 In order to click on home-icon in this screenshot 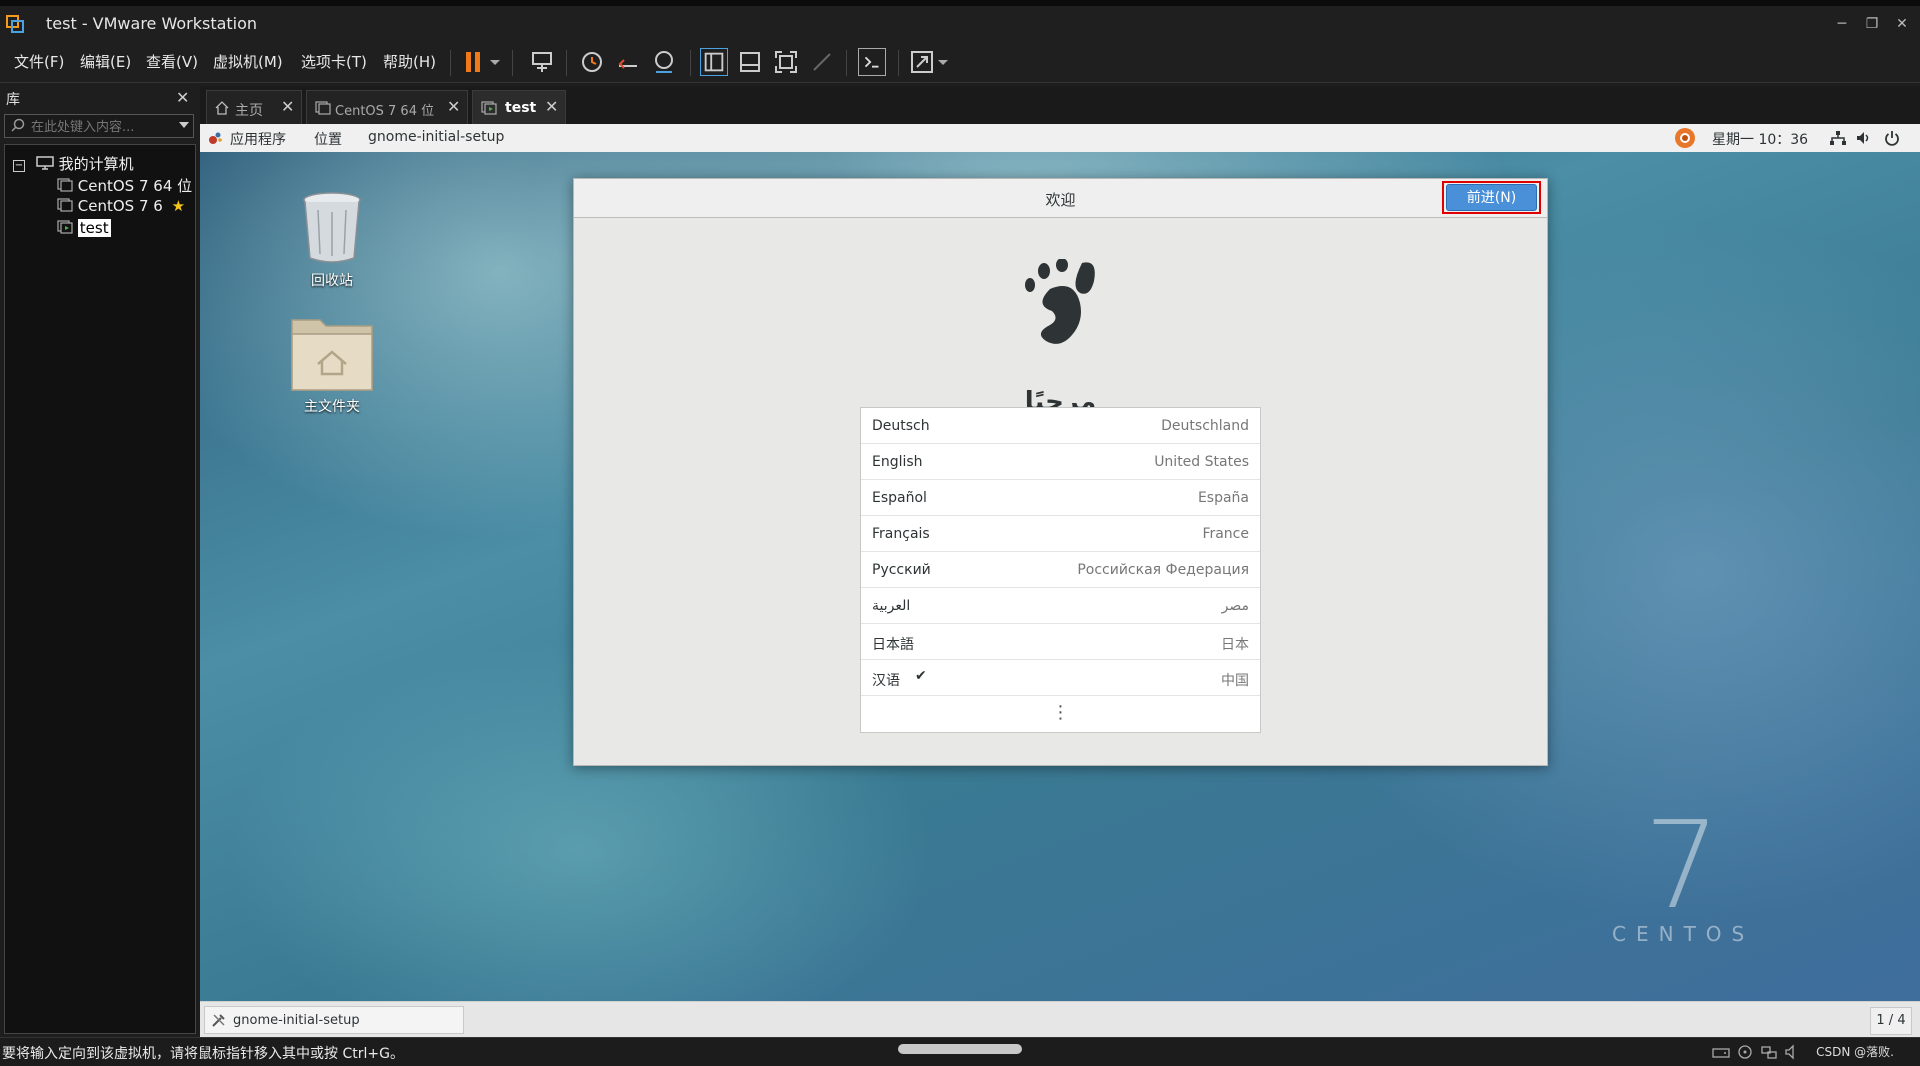, I will do `click(222, 108)`.